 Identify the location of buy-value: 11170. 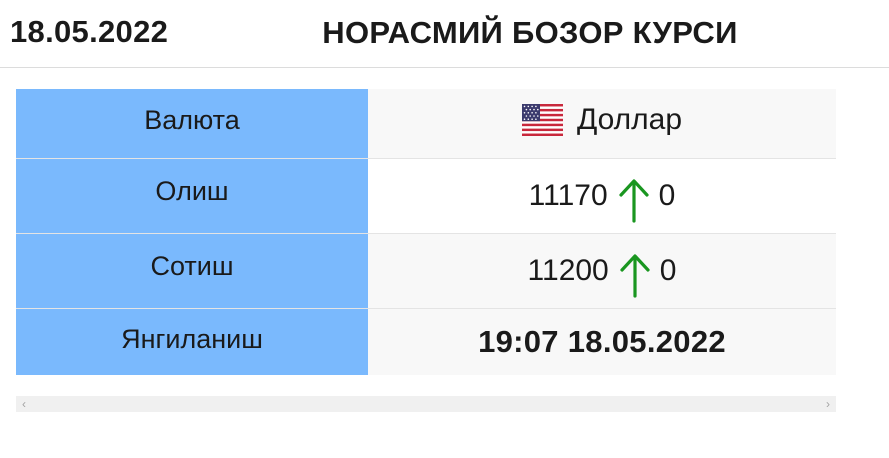
(568, 195).